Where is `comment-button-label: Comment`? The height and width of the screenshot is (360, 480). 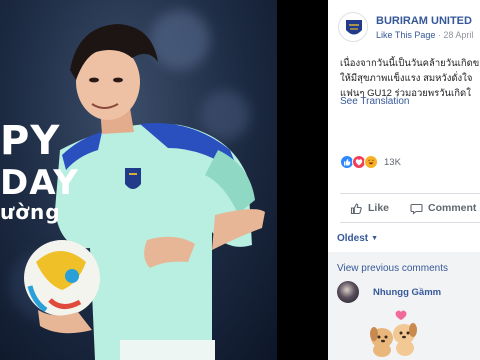
comment-button-label: Comment is located at coordinates (452, 208).